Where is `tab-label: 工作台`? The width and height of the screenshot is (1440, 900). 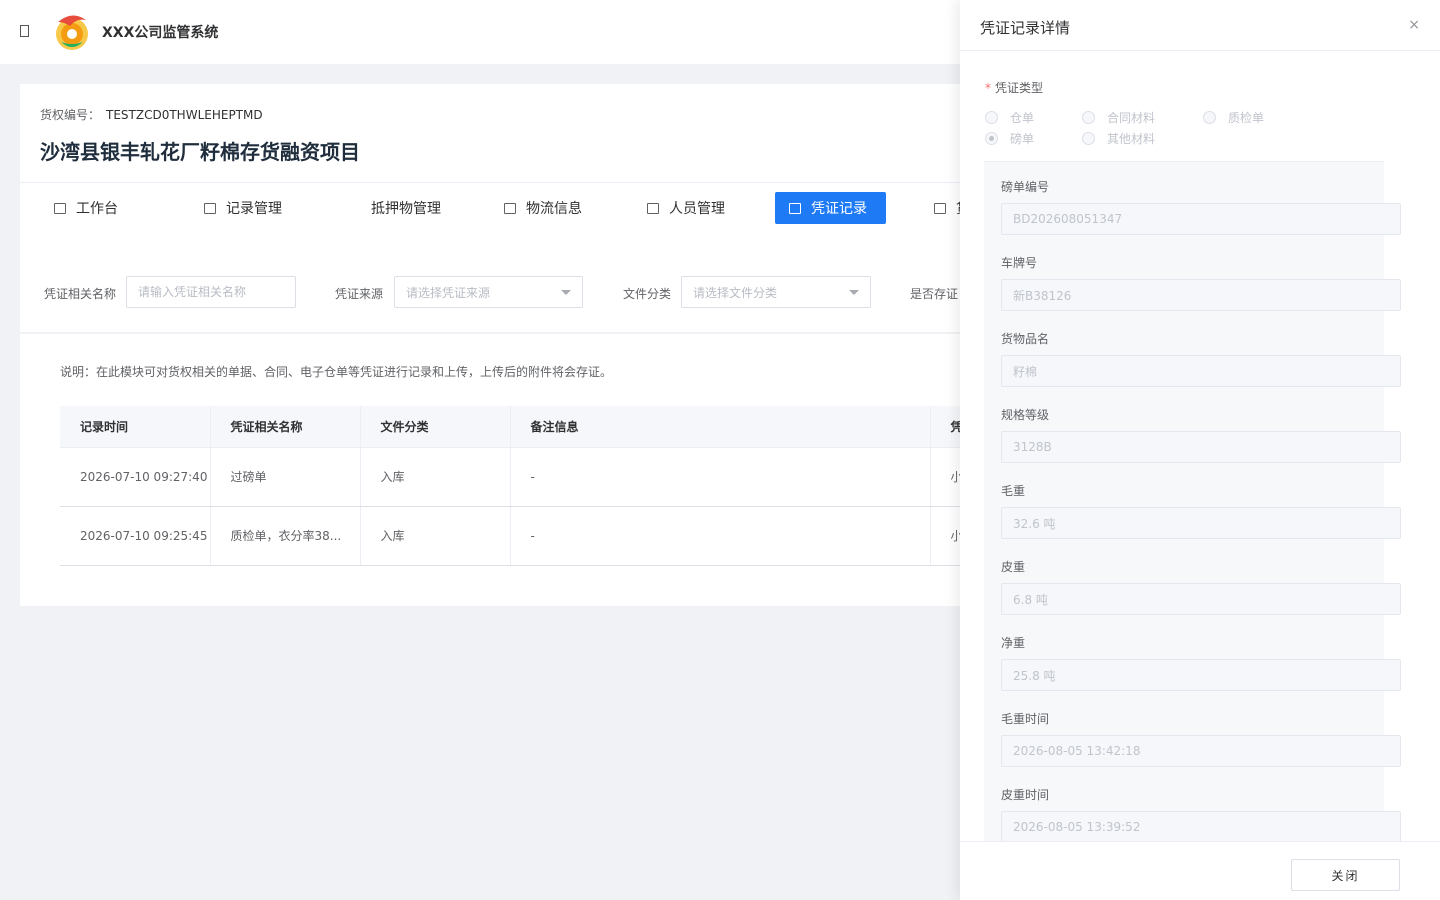 tab-label: 工作台 is located at coordinates (97, 209).